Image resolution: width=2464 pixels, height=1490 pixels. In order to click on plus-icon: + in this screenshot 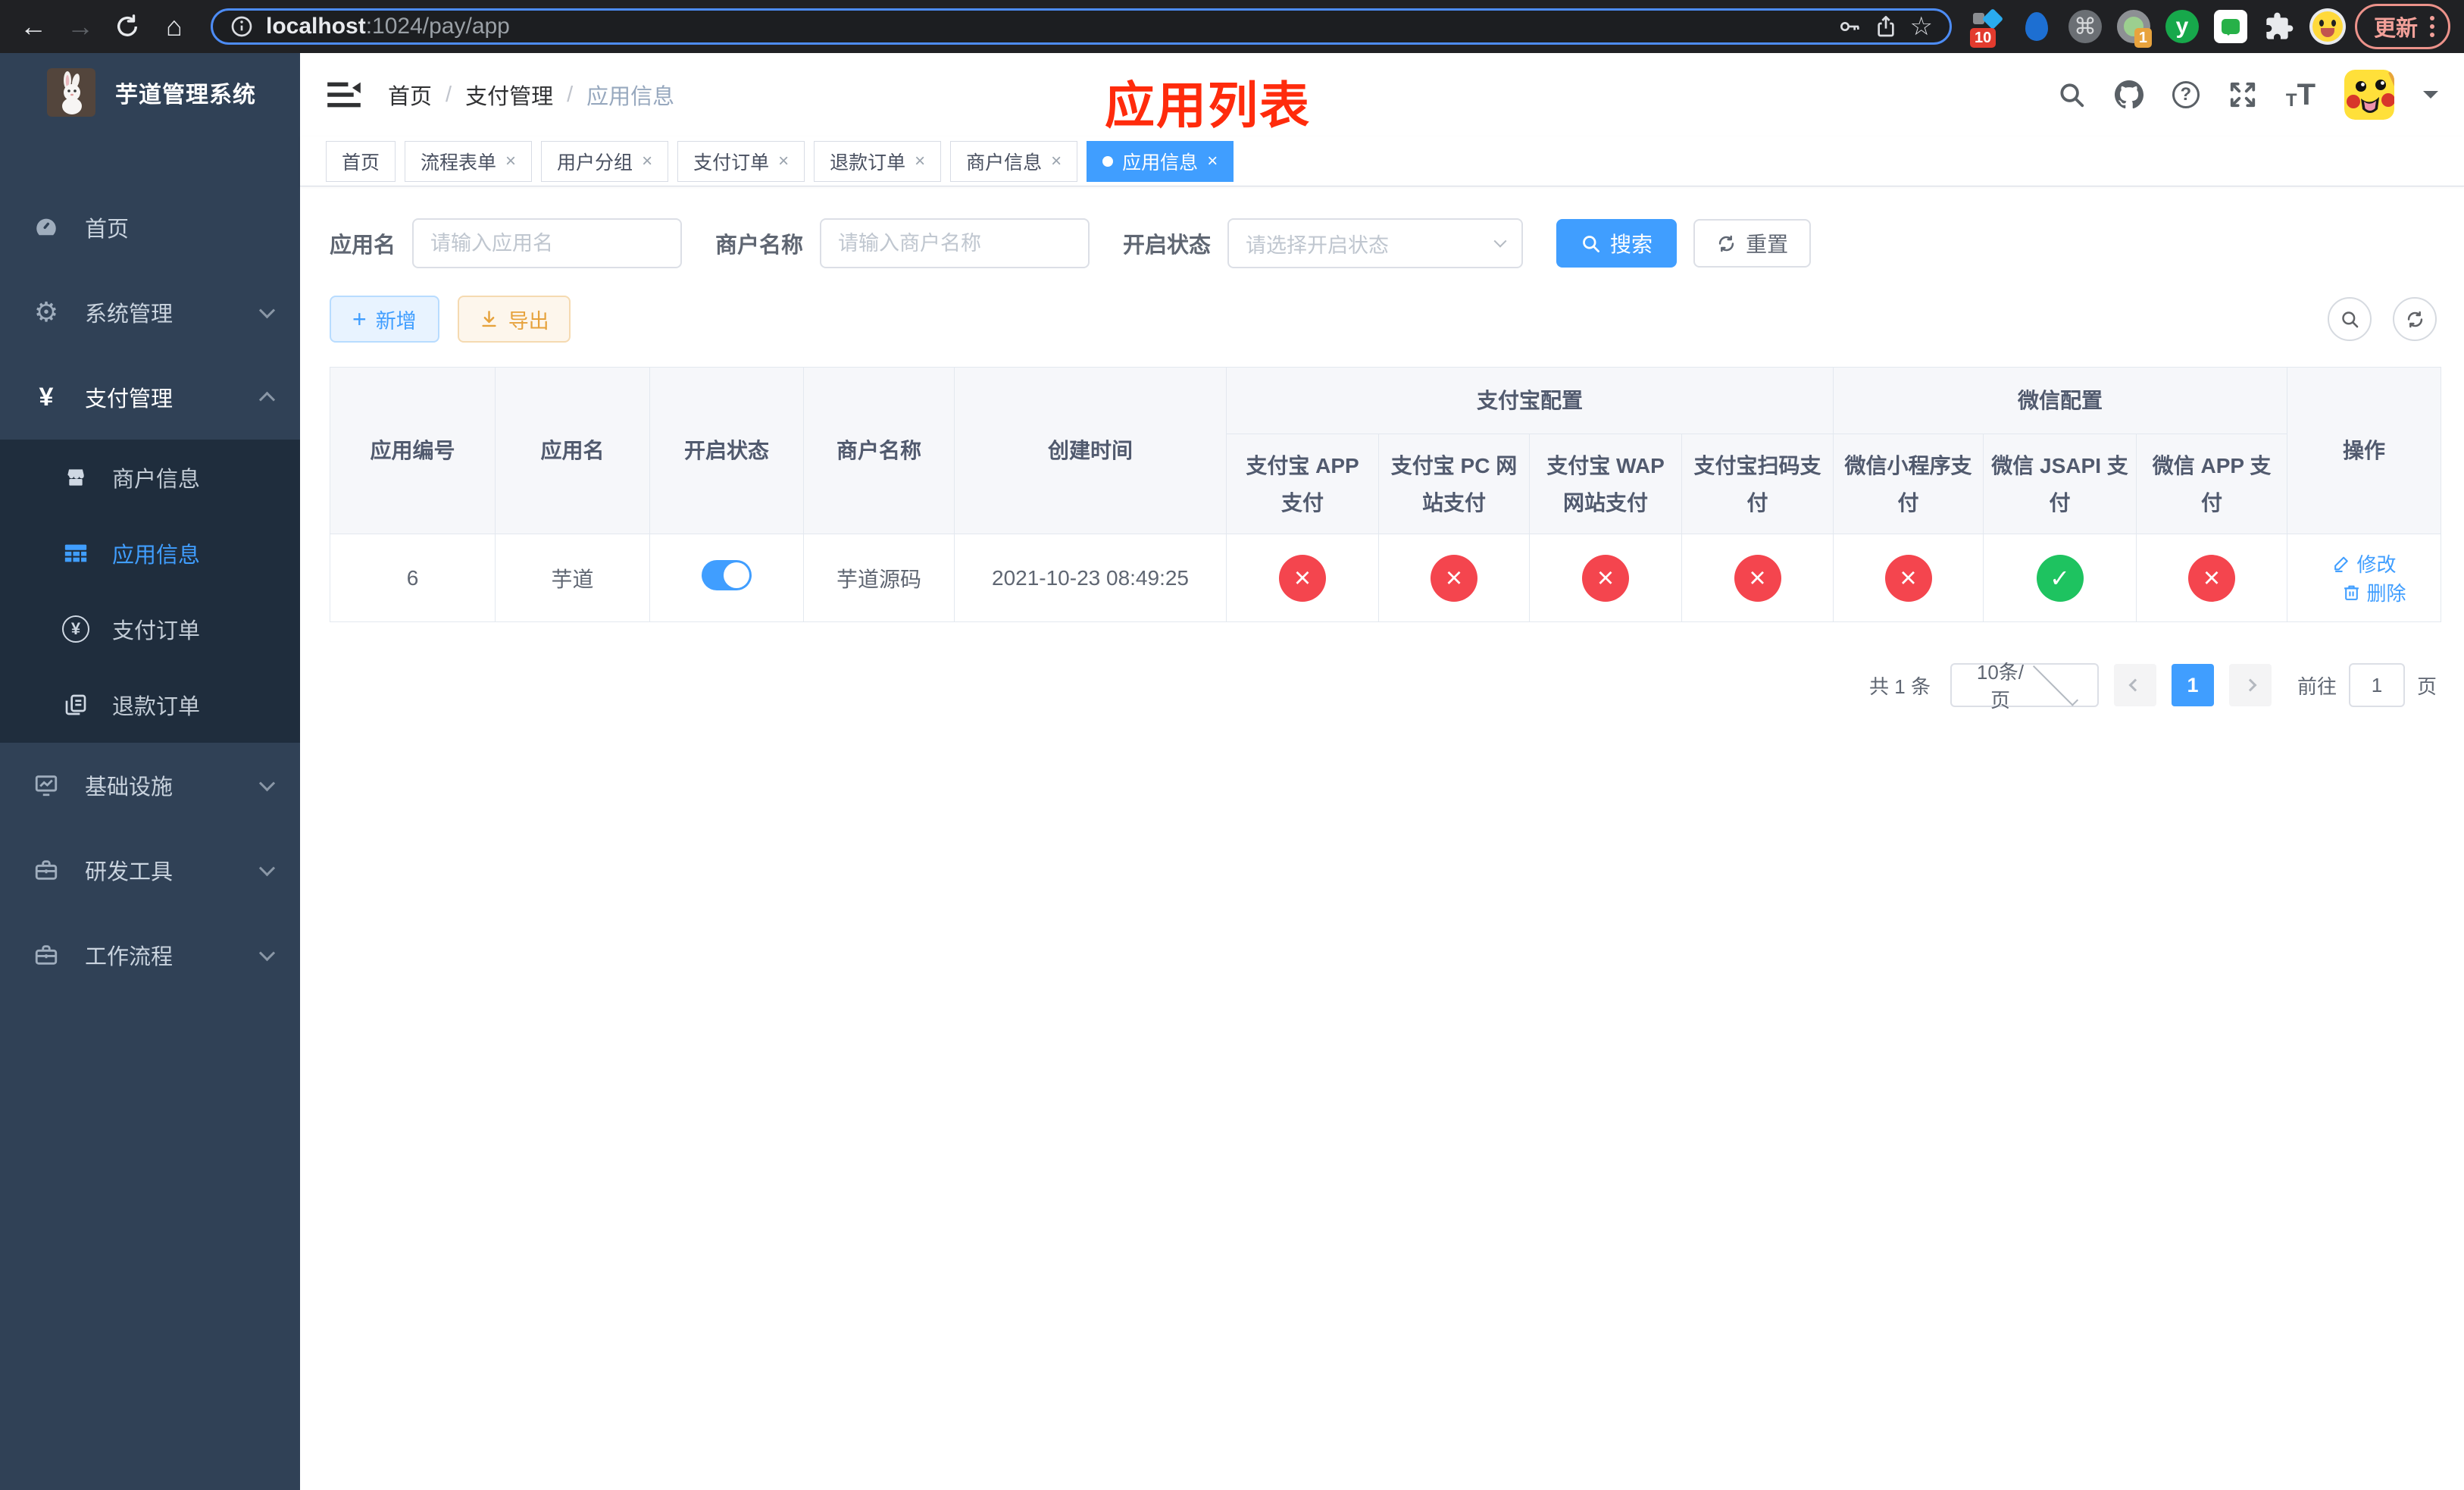, I will do `click(359, 319)`.